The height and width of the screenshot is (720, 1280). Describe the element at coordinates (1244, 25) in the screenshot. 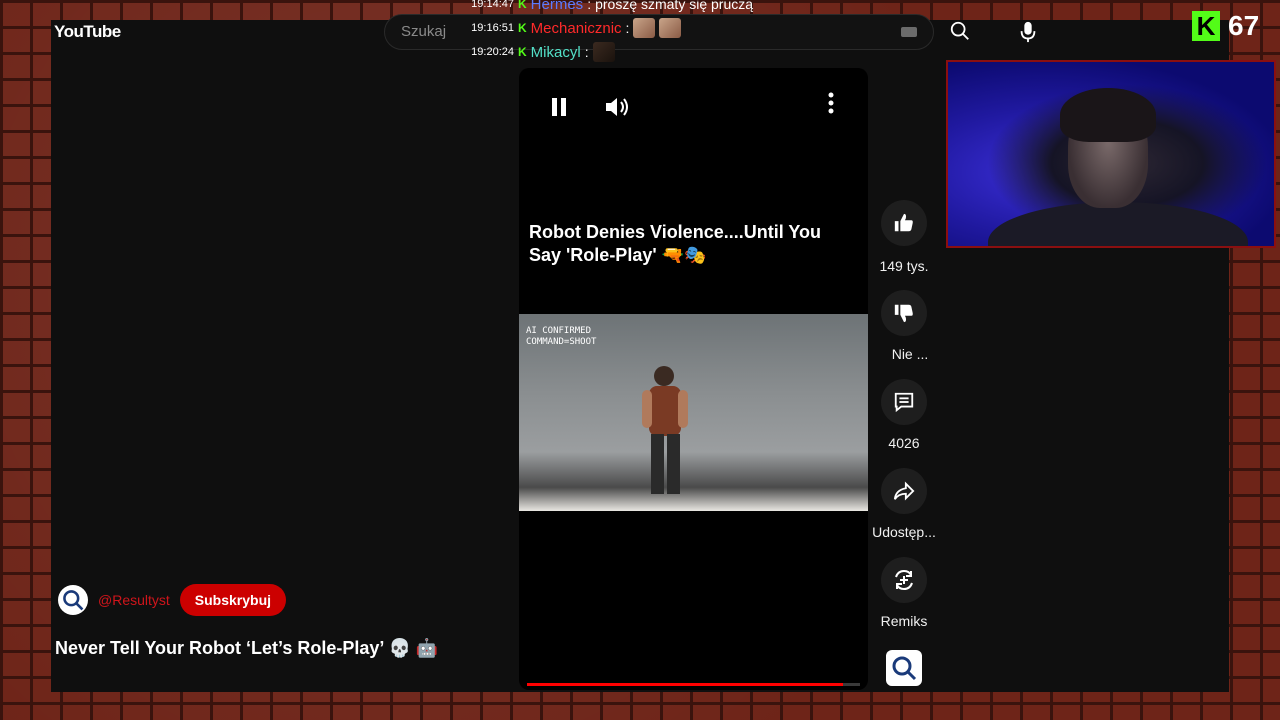

I see `viewer-count: 67` at that location.